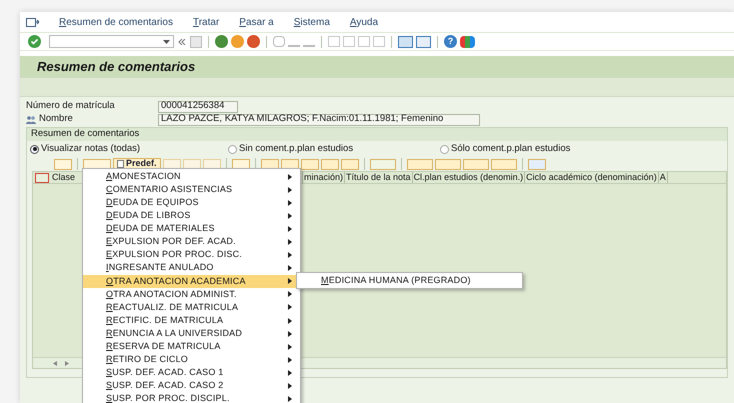 The image size is (734, 403). I want to click on menu-option: DEUDA DE MATERIALES, so click(191, 229).